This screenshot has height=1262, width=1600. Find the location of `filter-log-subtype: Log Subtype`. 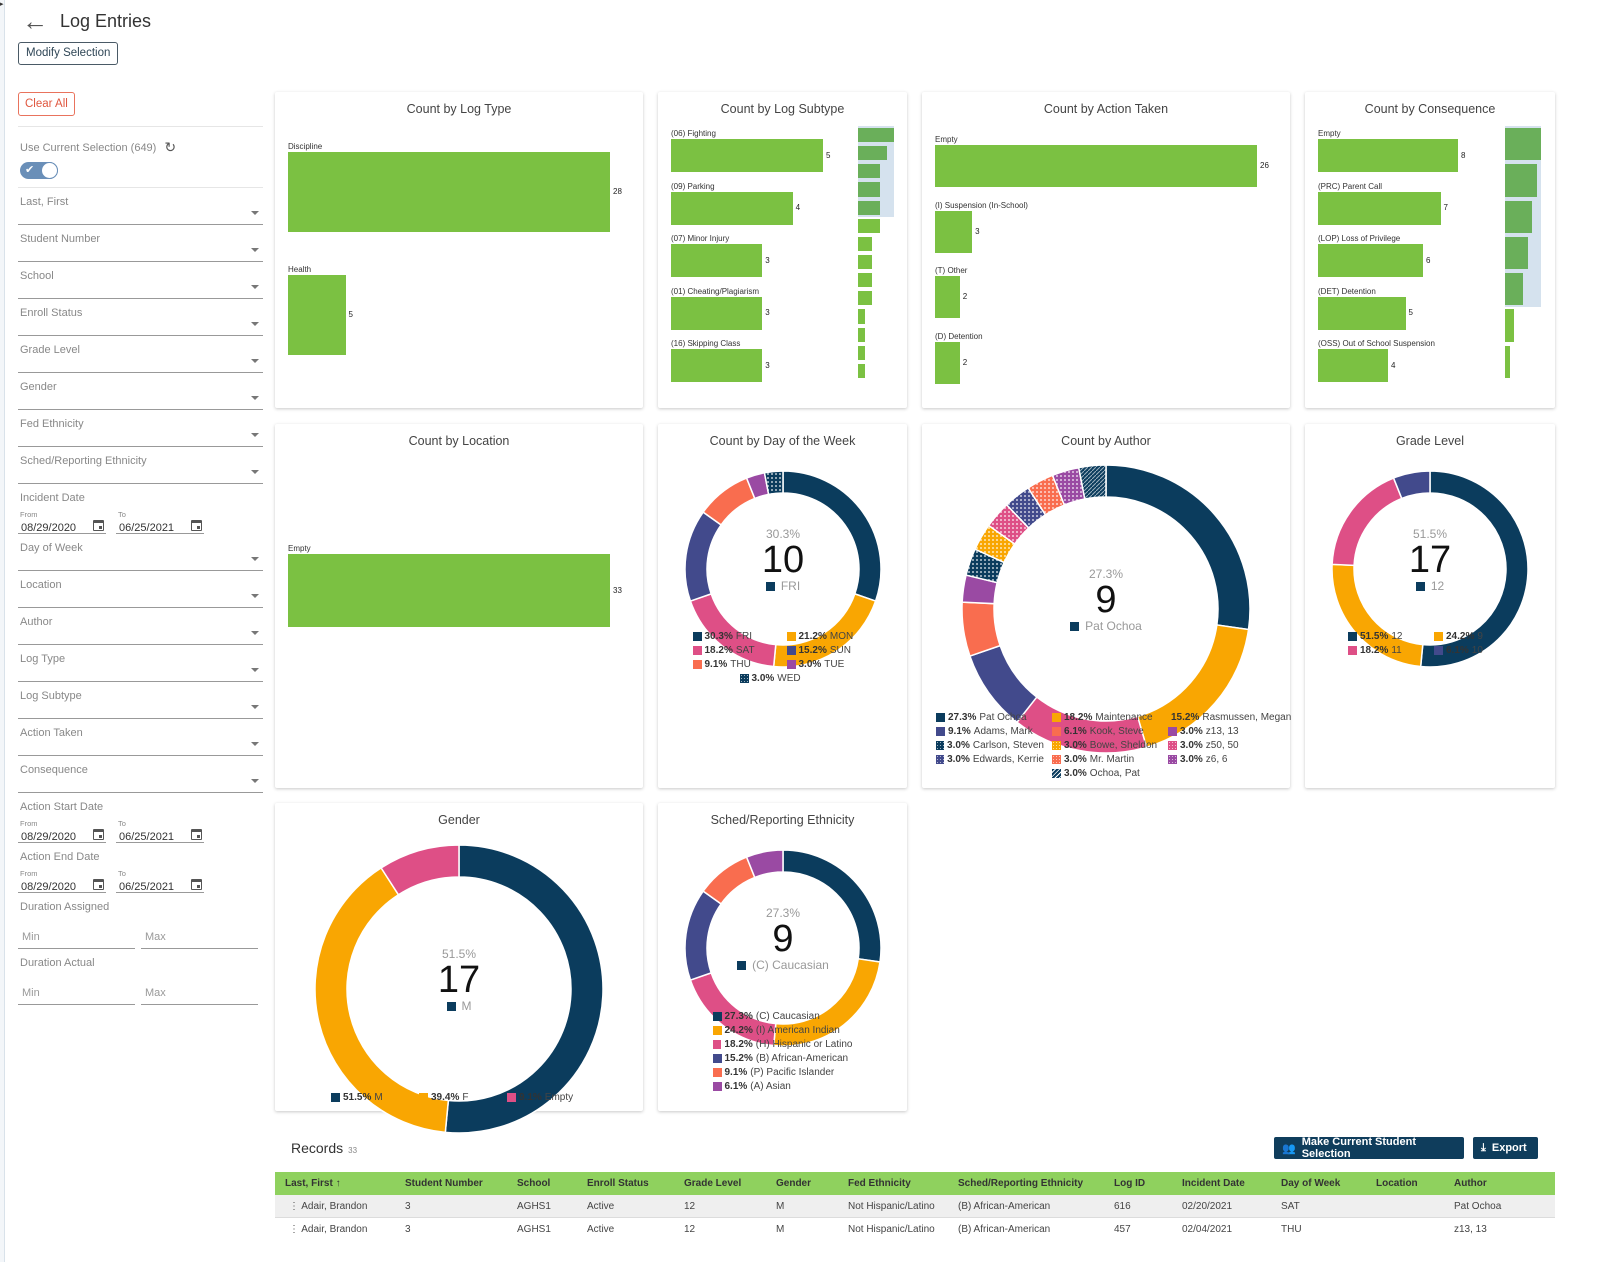

filter-log-subtype: Log Subtype is located at coordinates (140, 700).